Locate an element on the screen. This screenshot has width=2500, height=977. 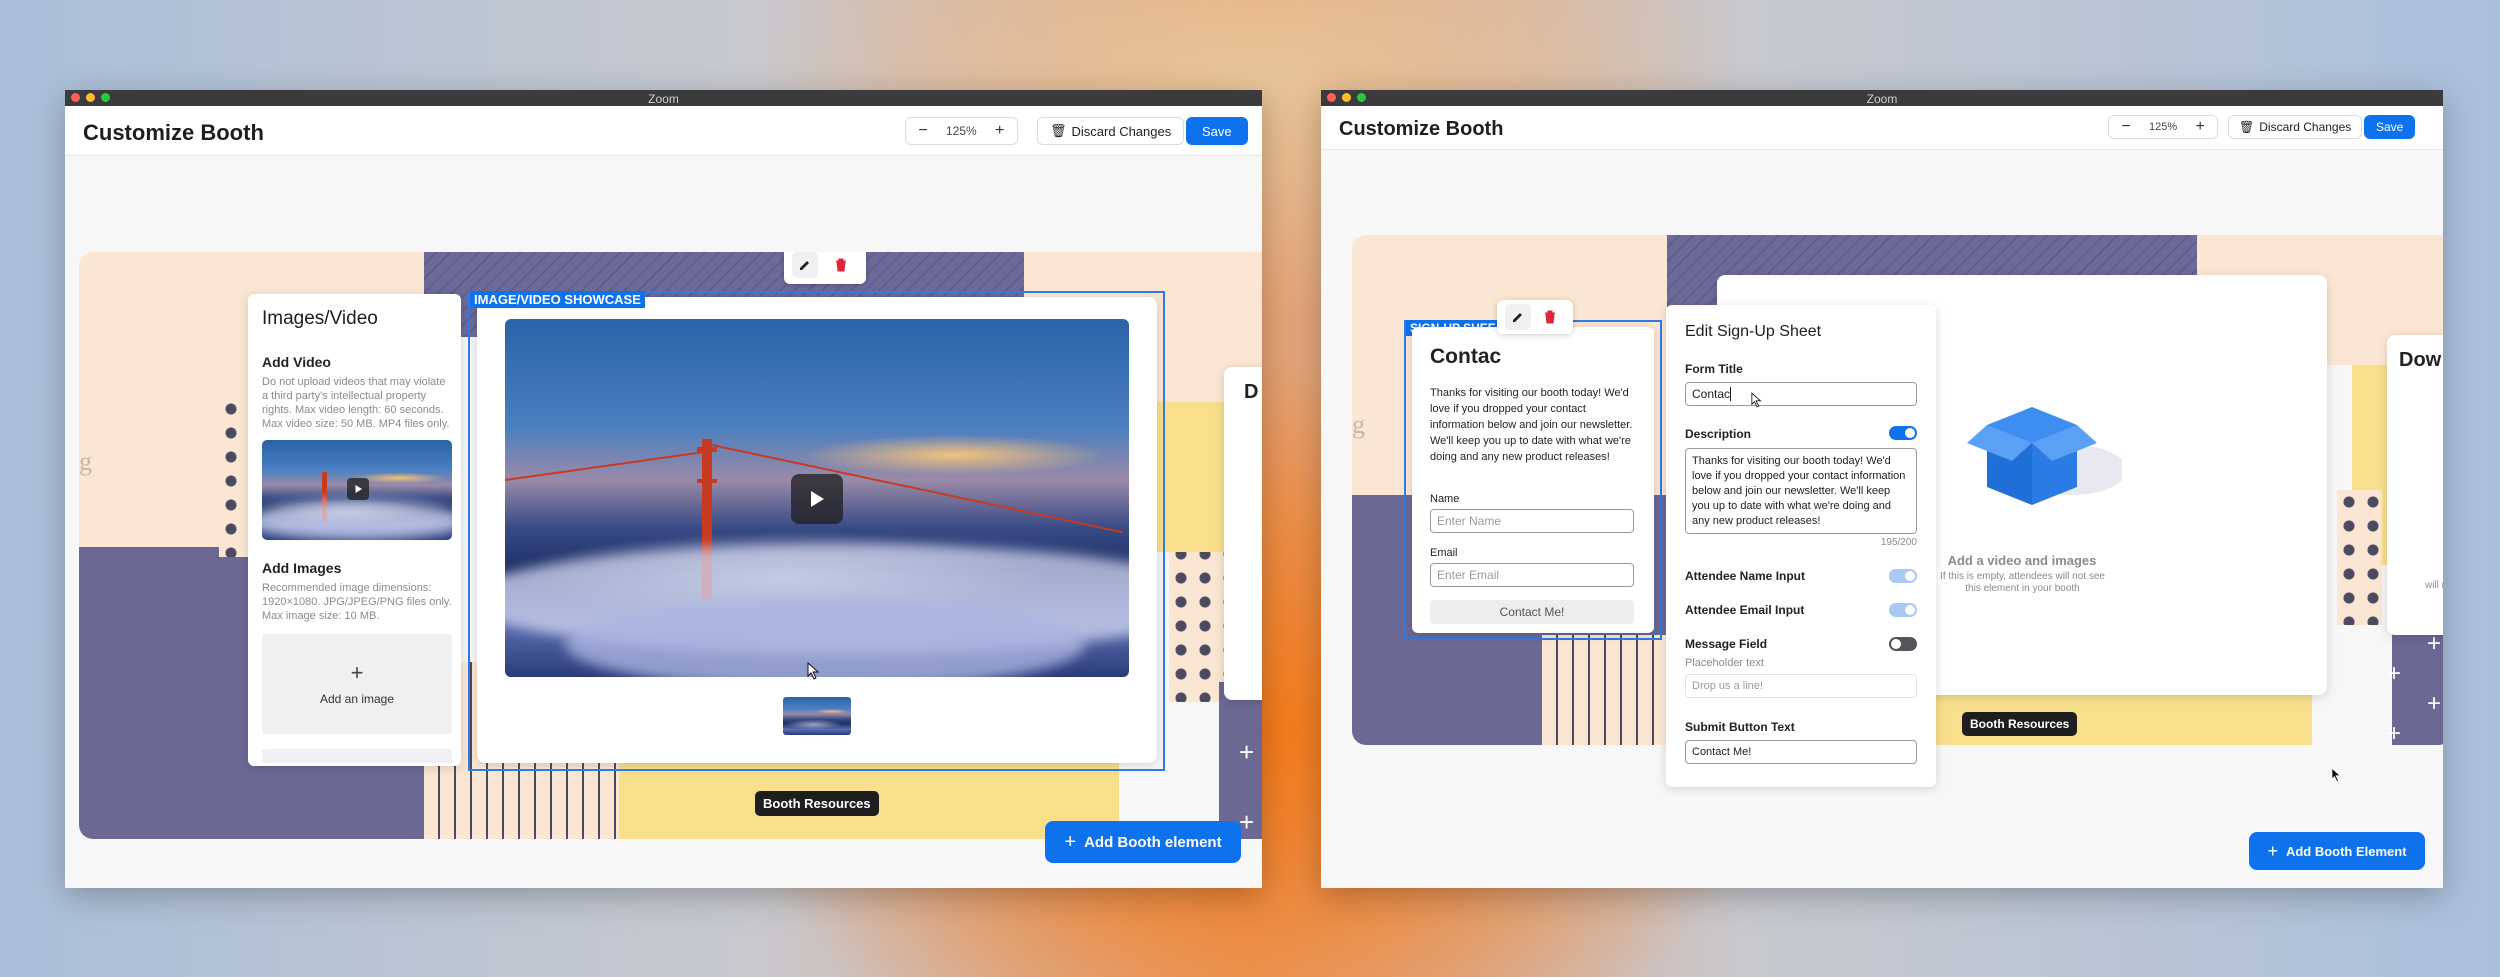
name-label: Name is located at coordinates (1445, 499).